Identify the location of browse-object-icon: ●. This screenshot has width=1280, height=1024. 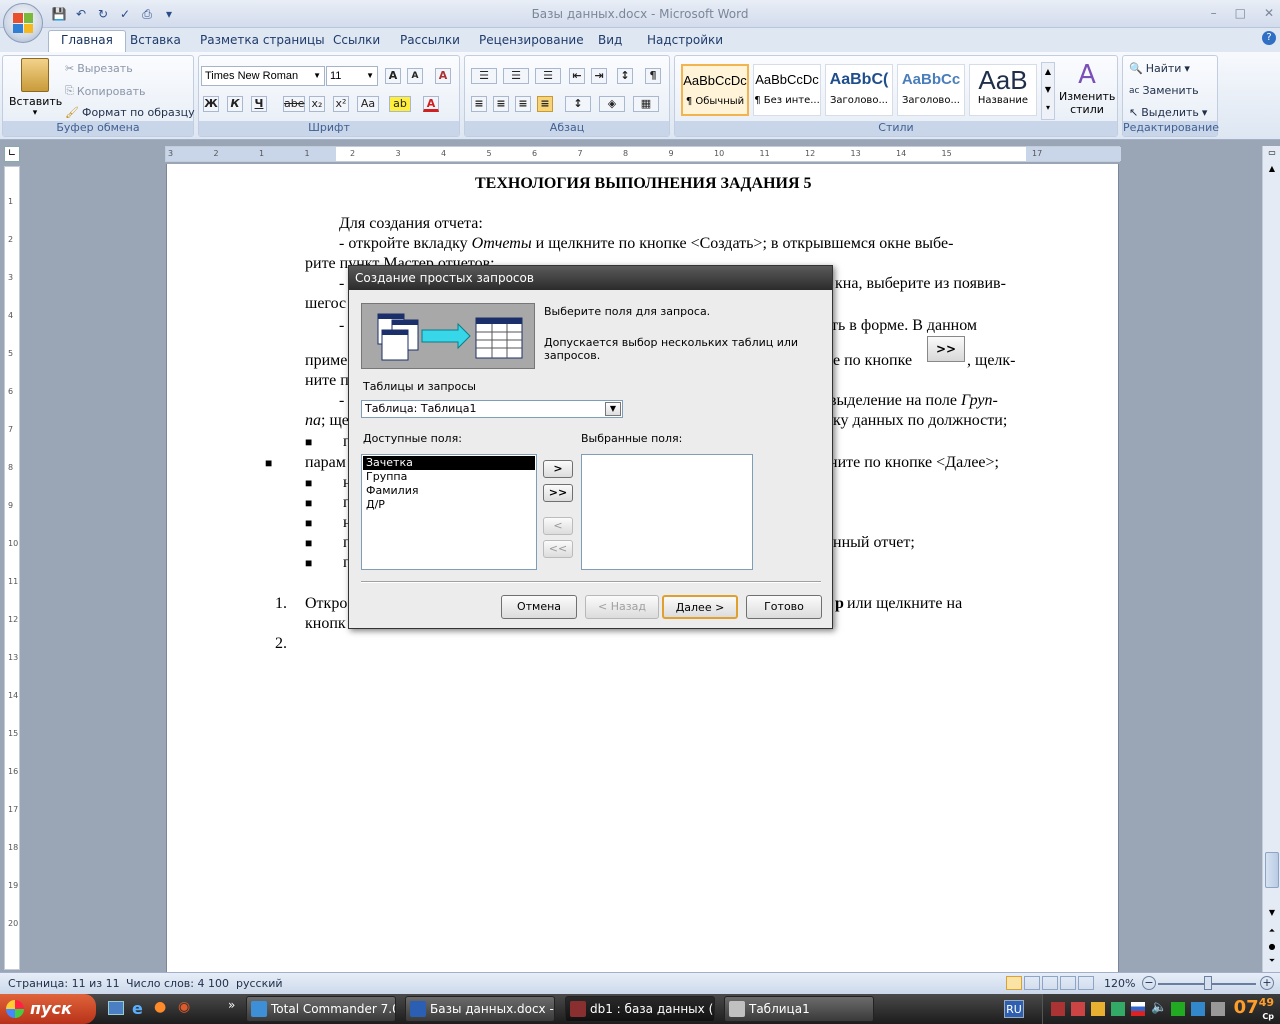
(1272, 949).